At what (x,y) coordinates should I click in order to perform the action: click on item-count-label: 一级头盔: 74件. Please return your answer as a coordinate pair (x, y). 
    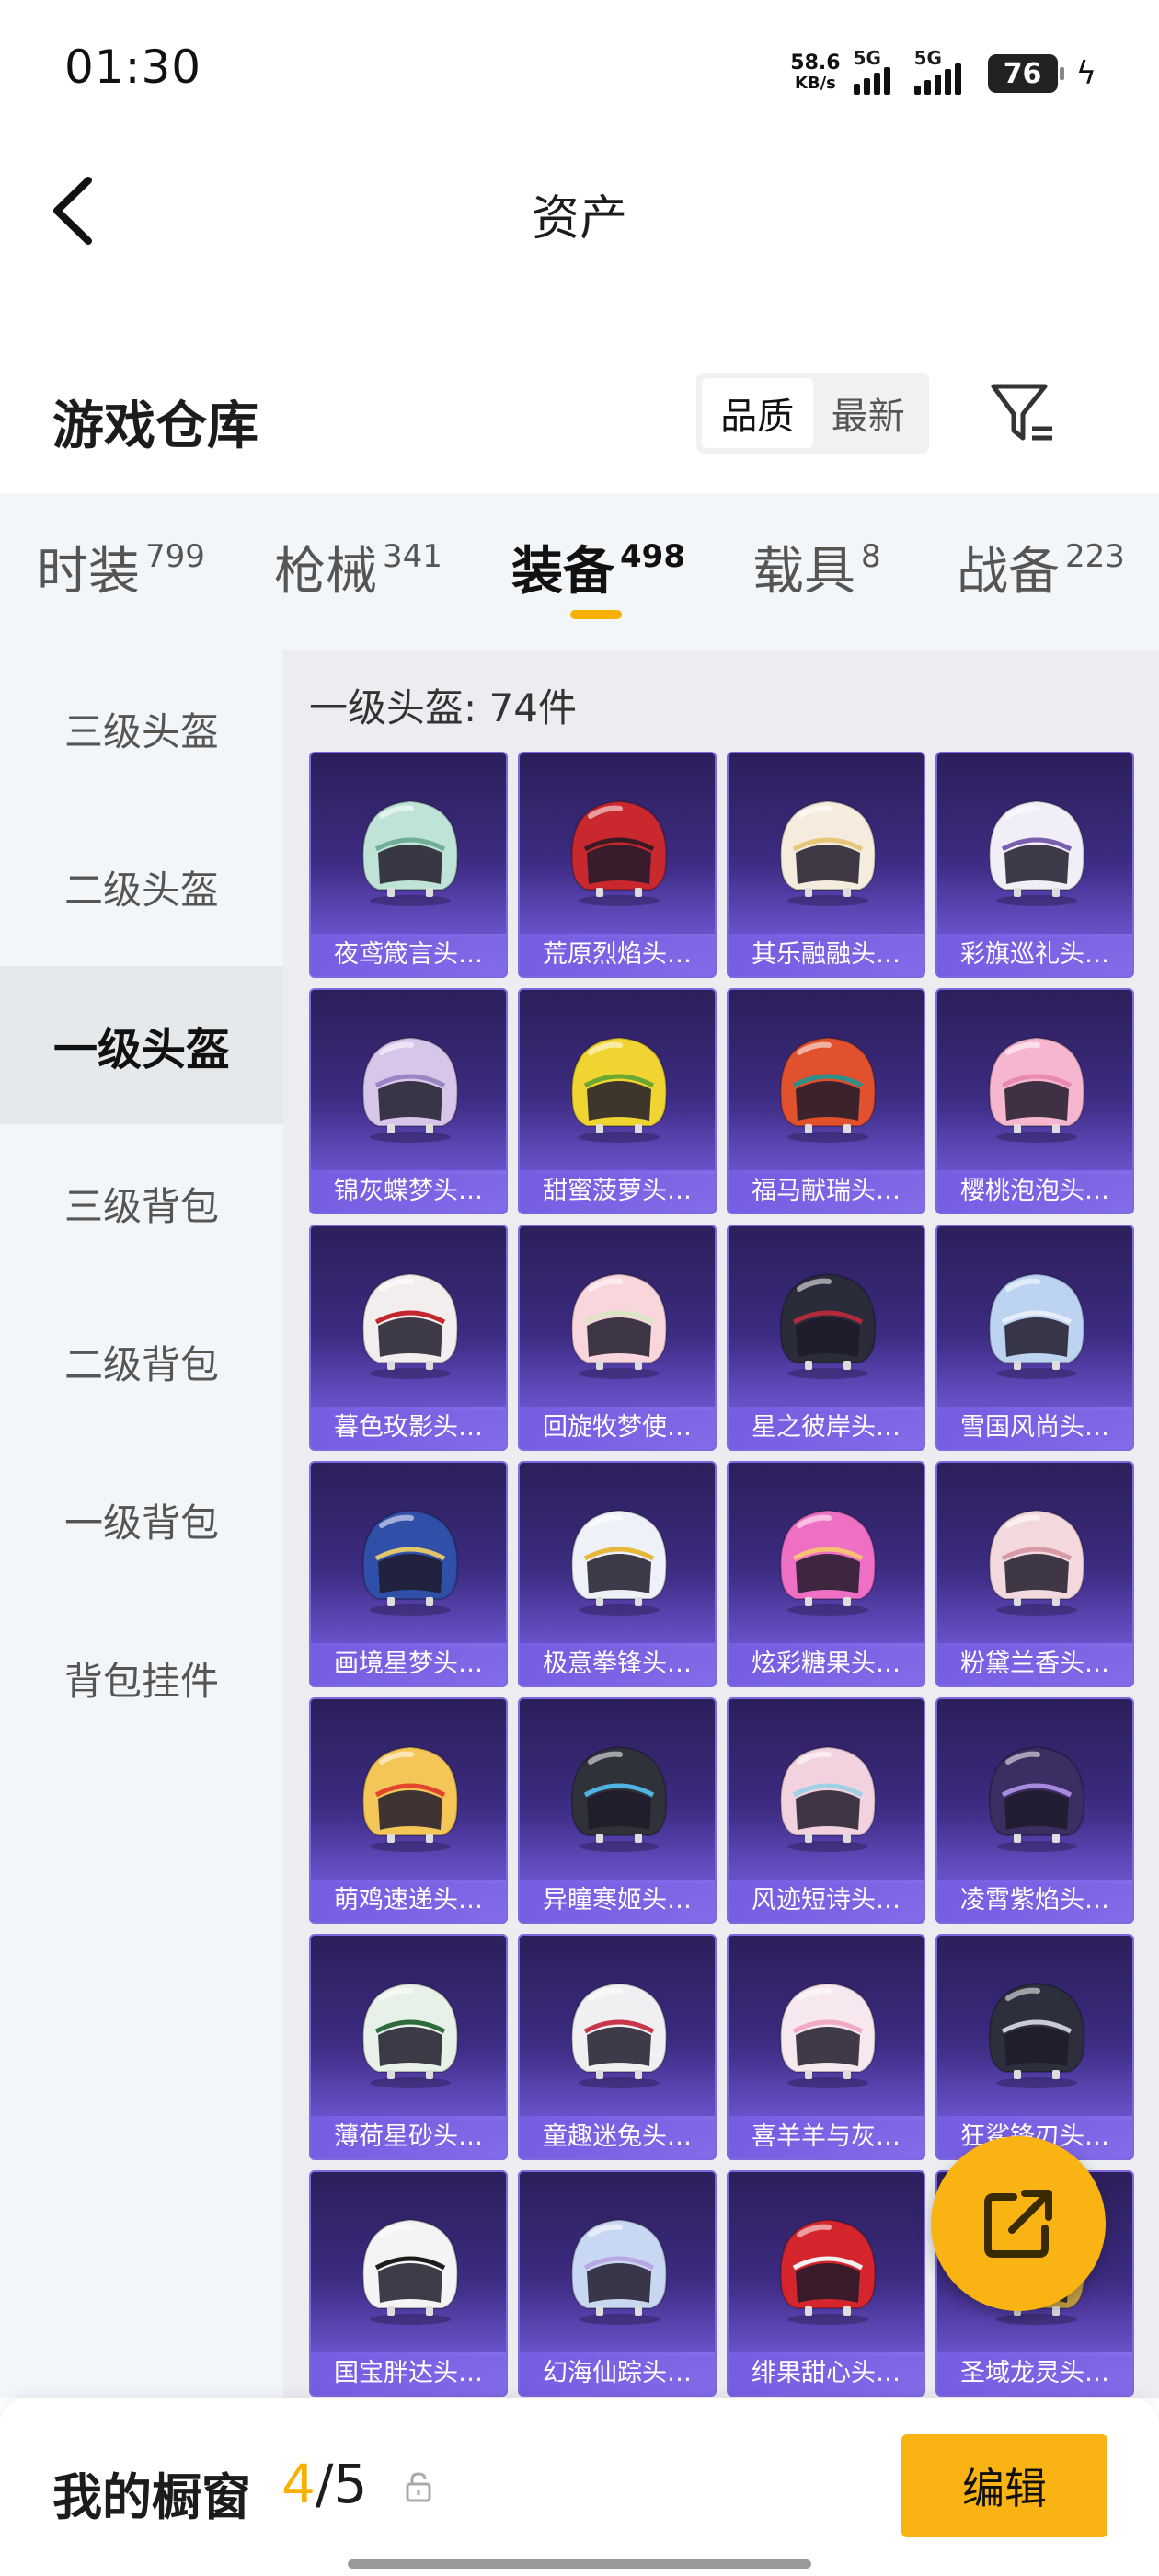
    Looking at the image, I should click on (443, 707).